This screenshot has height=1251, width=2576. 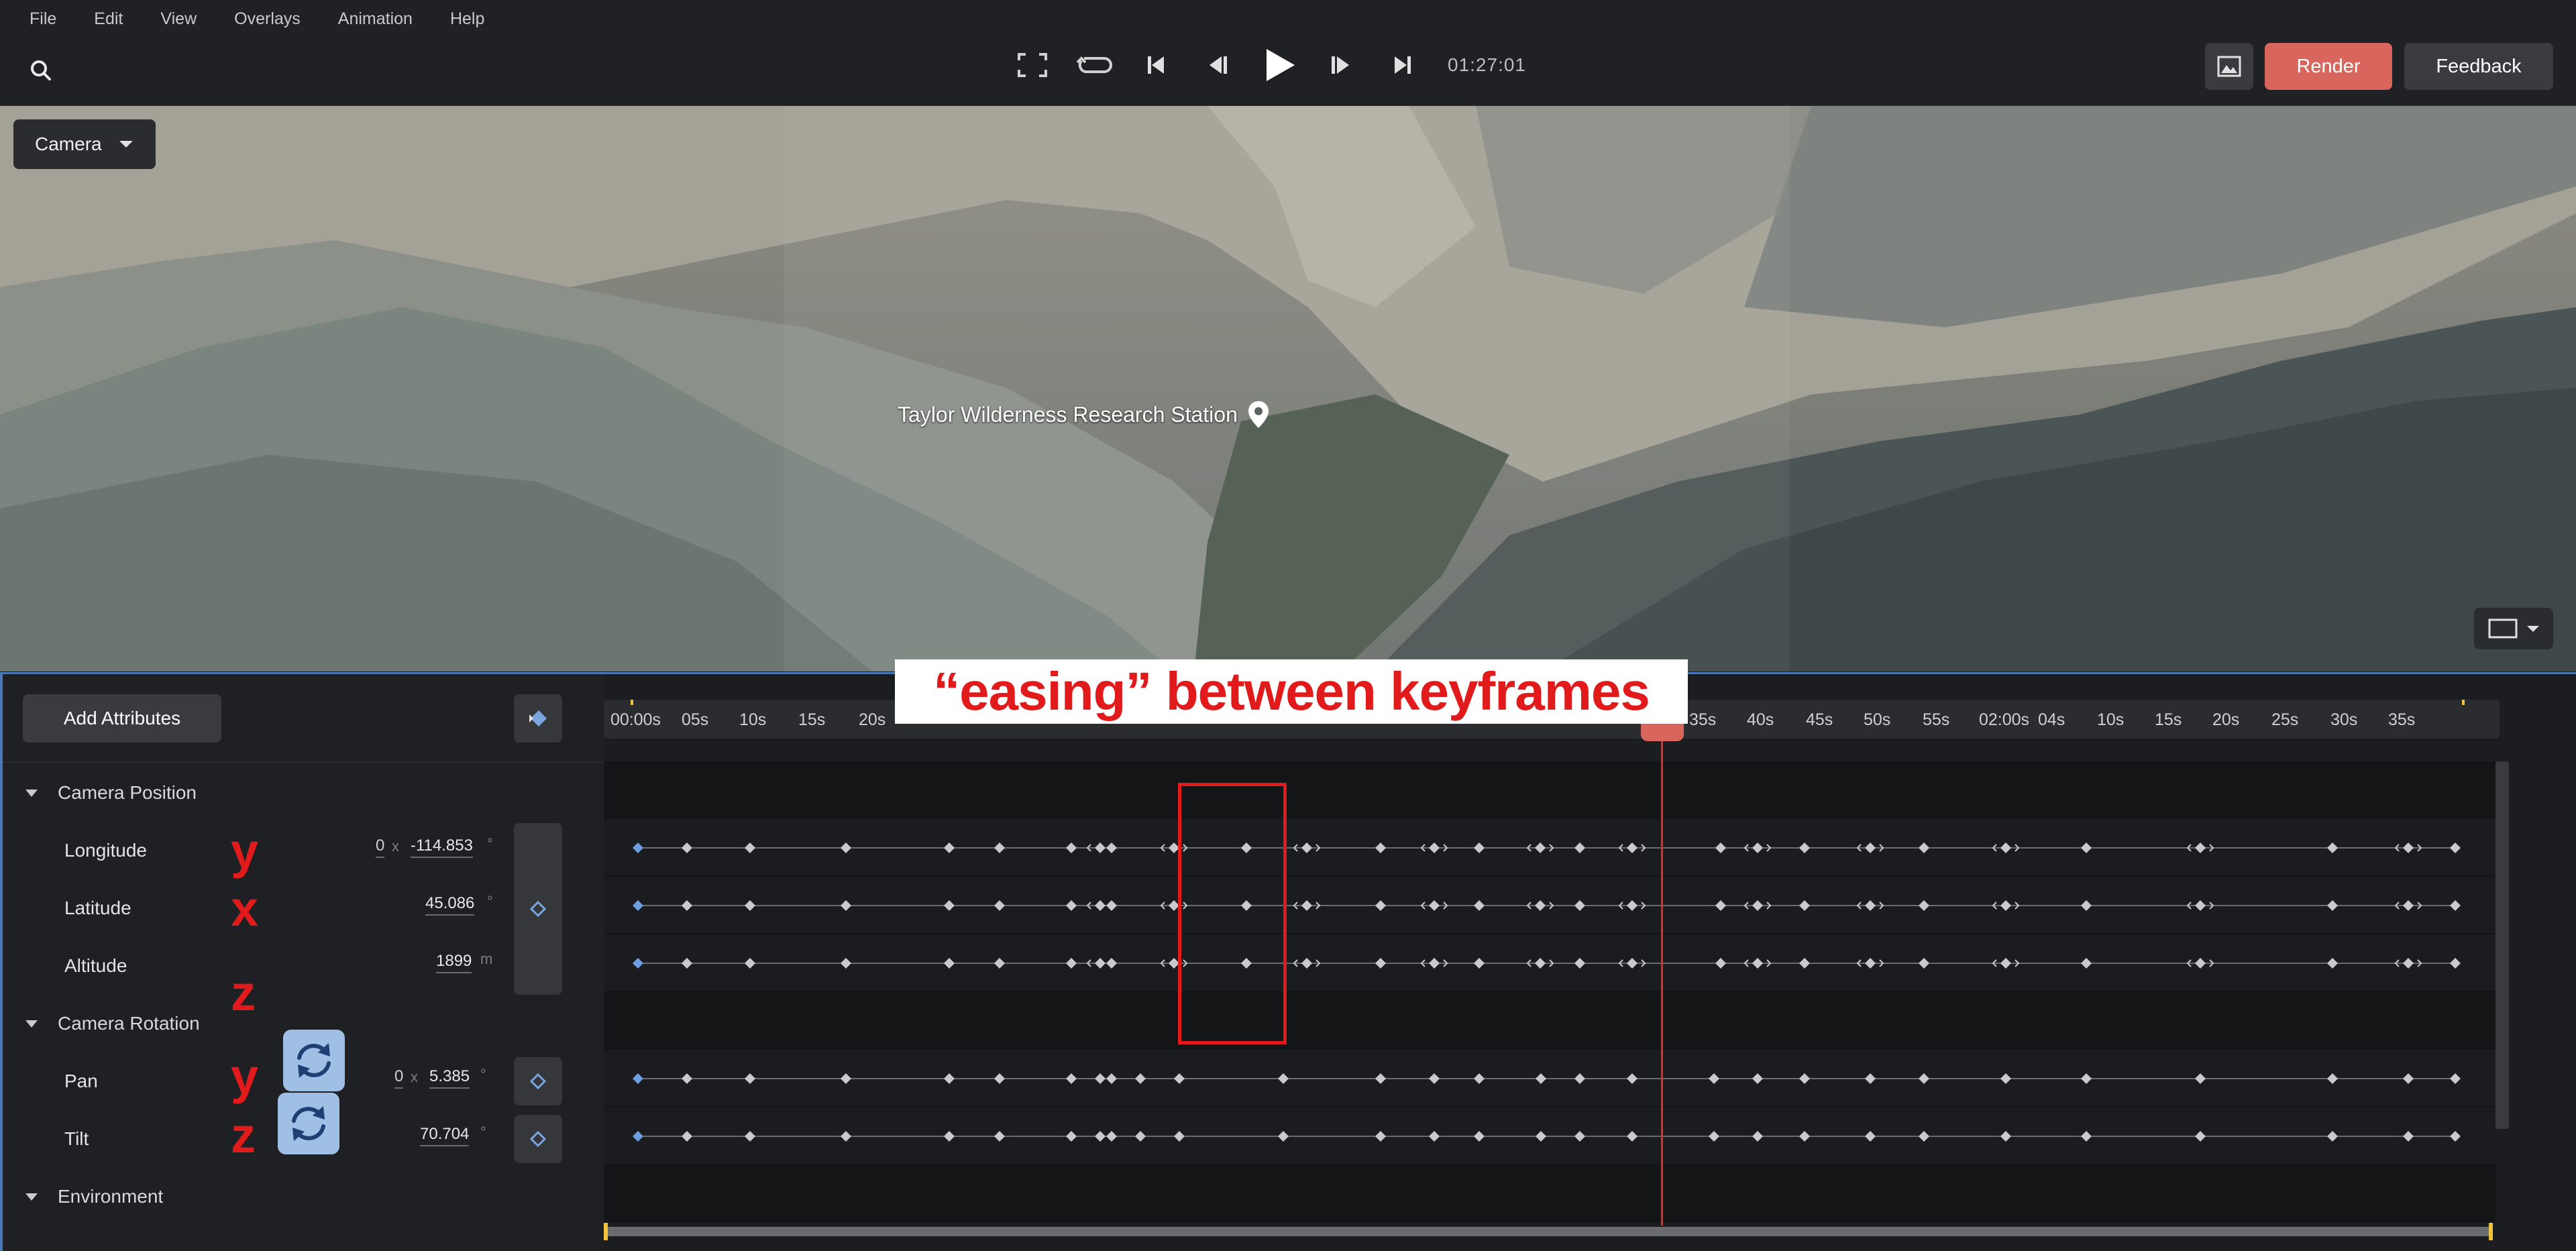 I want to click on multiplier-label: x, so click(x=395, y=846).